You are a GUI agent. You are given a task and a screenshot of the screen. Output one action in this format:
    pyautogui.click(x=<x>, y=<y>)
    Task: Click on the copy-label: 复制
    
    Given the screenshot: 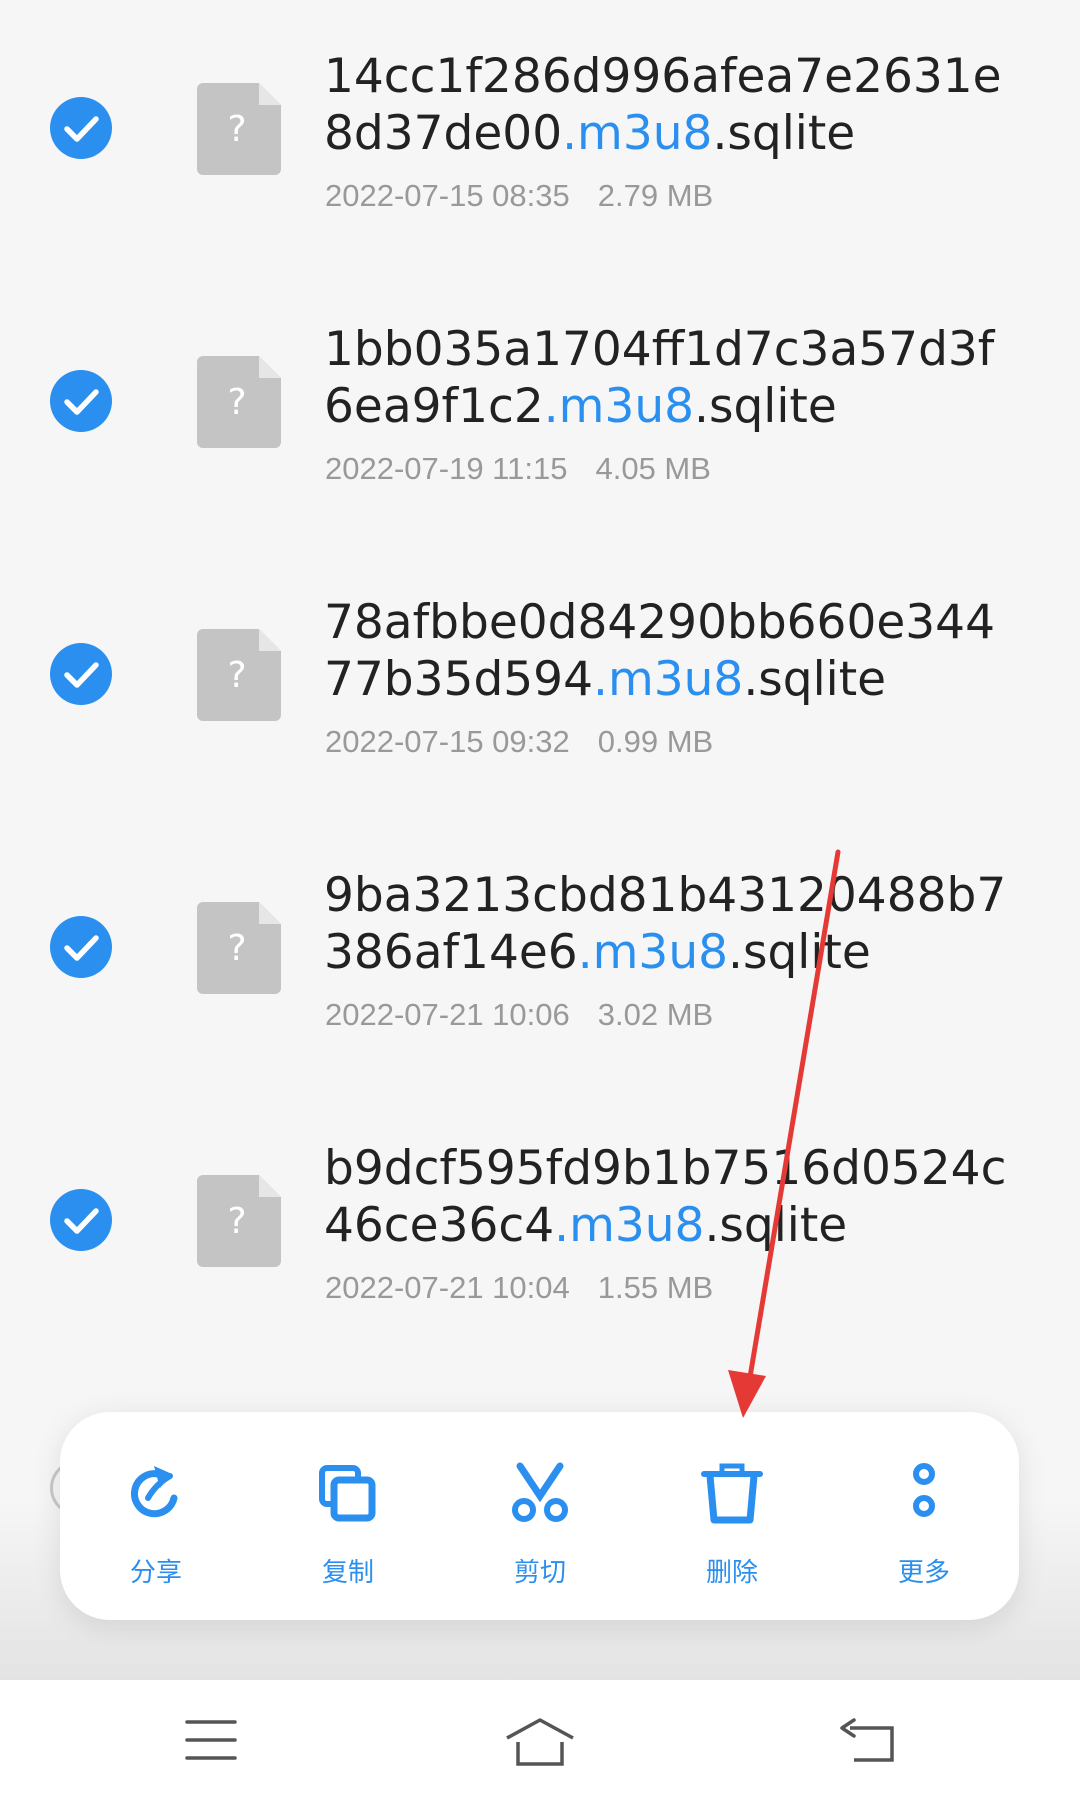 What is the action you would take?
    pyautogui.click(x=347, y=1573)
    